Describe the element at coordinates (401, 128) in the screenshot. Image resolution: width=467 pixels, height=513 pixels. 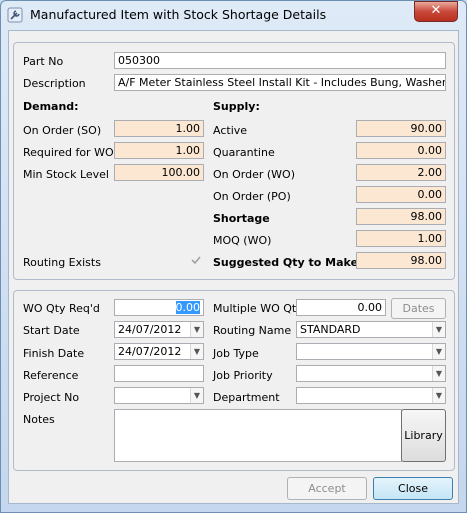
I see `active-value: 90.00` at that location.